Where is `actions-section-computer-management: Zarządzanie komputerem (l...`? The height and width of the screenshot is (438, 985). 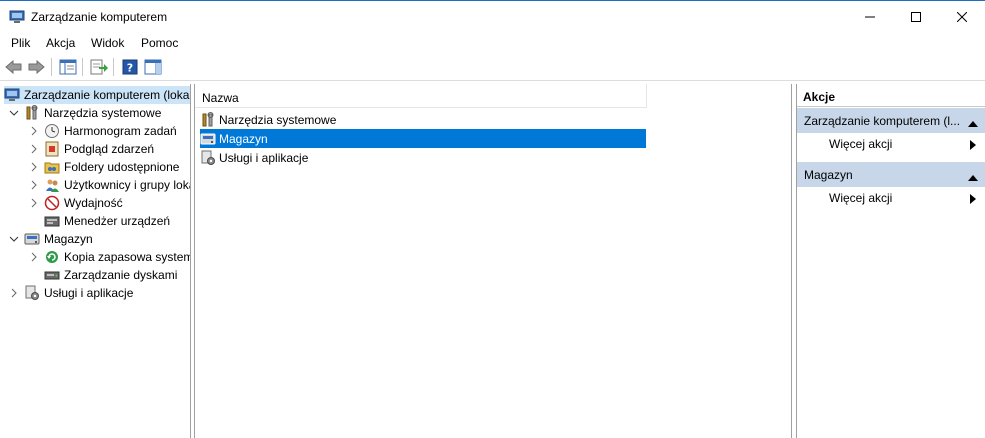 actions-section-computer-management: Zarządzanie komputerem (l... is located at coordinates (891, 120).